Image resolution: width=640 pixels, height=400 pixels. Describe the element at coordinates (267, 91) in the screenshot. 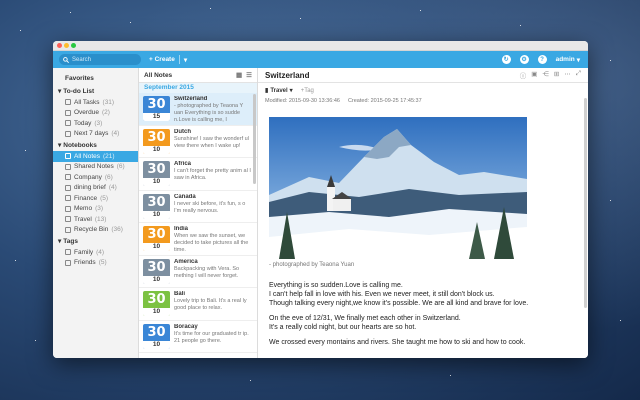

I see `notebook-icon: ▮` at that location.